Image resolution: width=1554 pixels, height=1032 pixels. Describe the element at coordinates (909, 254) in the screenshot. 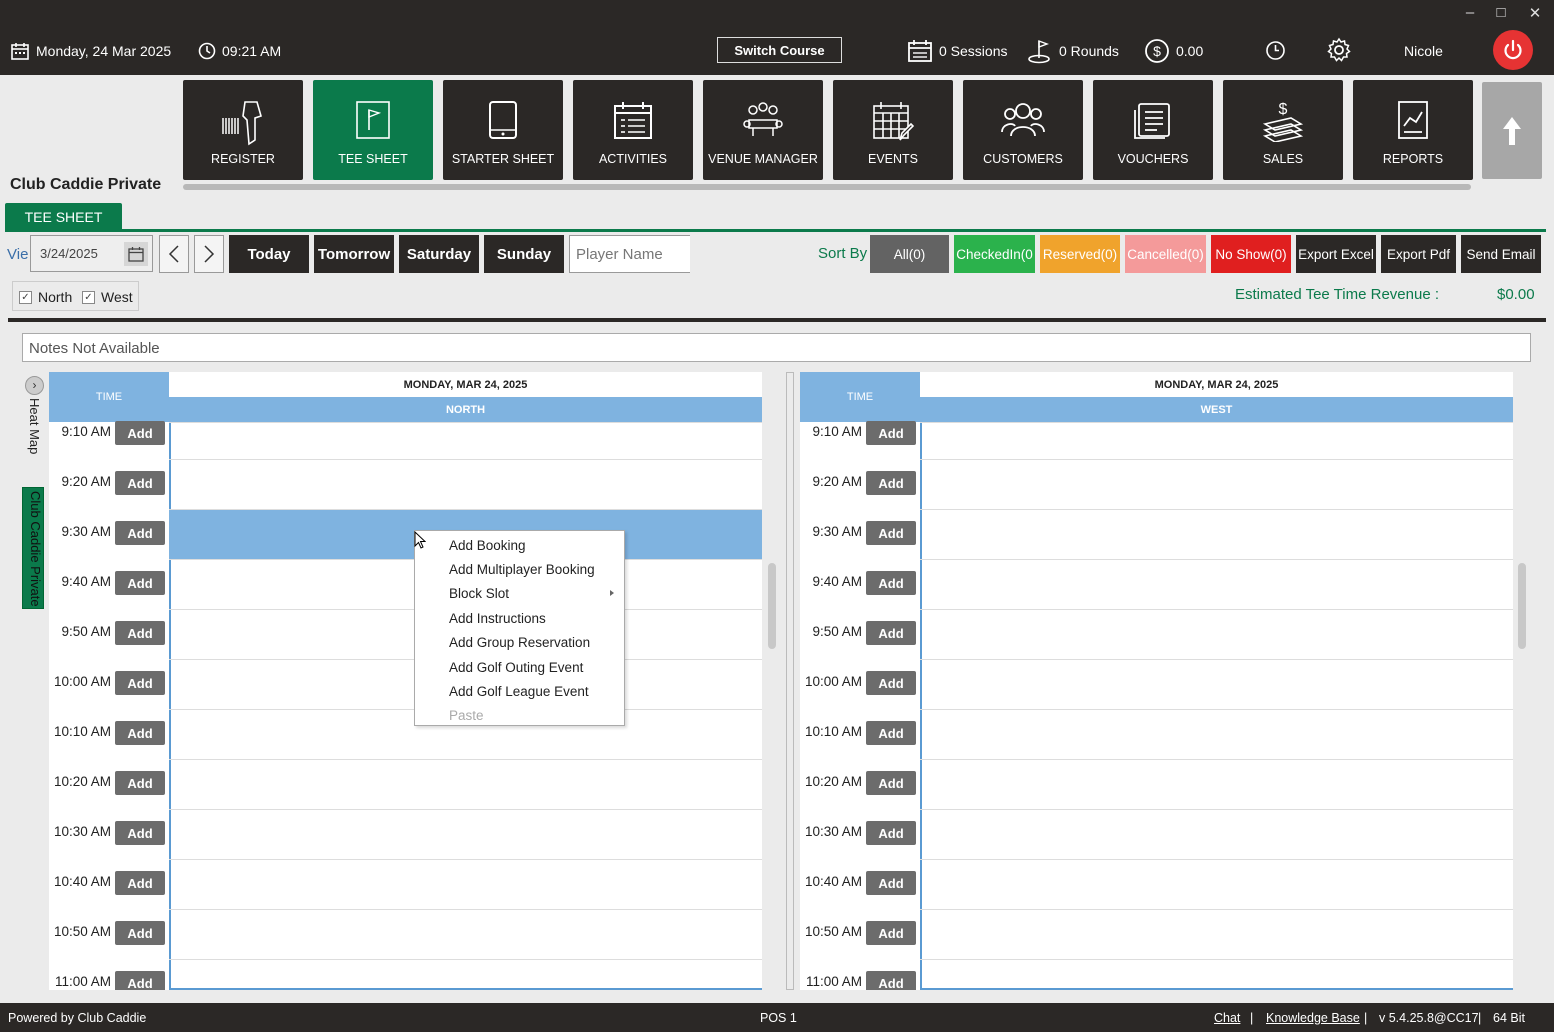

I see `filter-all-button: All(0)` at that location.